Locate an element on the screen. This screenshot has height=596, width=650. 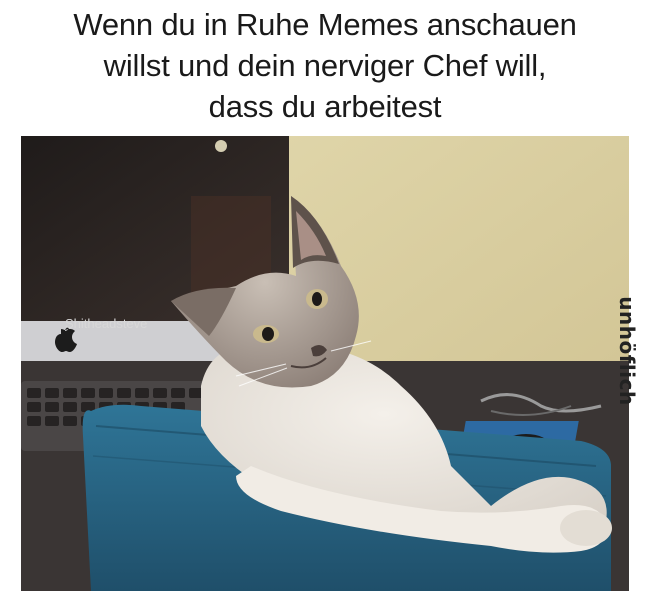
light-reflection is located at coordinates (221, 146).